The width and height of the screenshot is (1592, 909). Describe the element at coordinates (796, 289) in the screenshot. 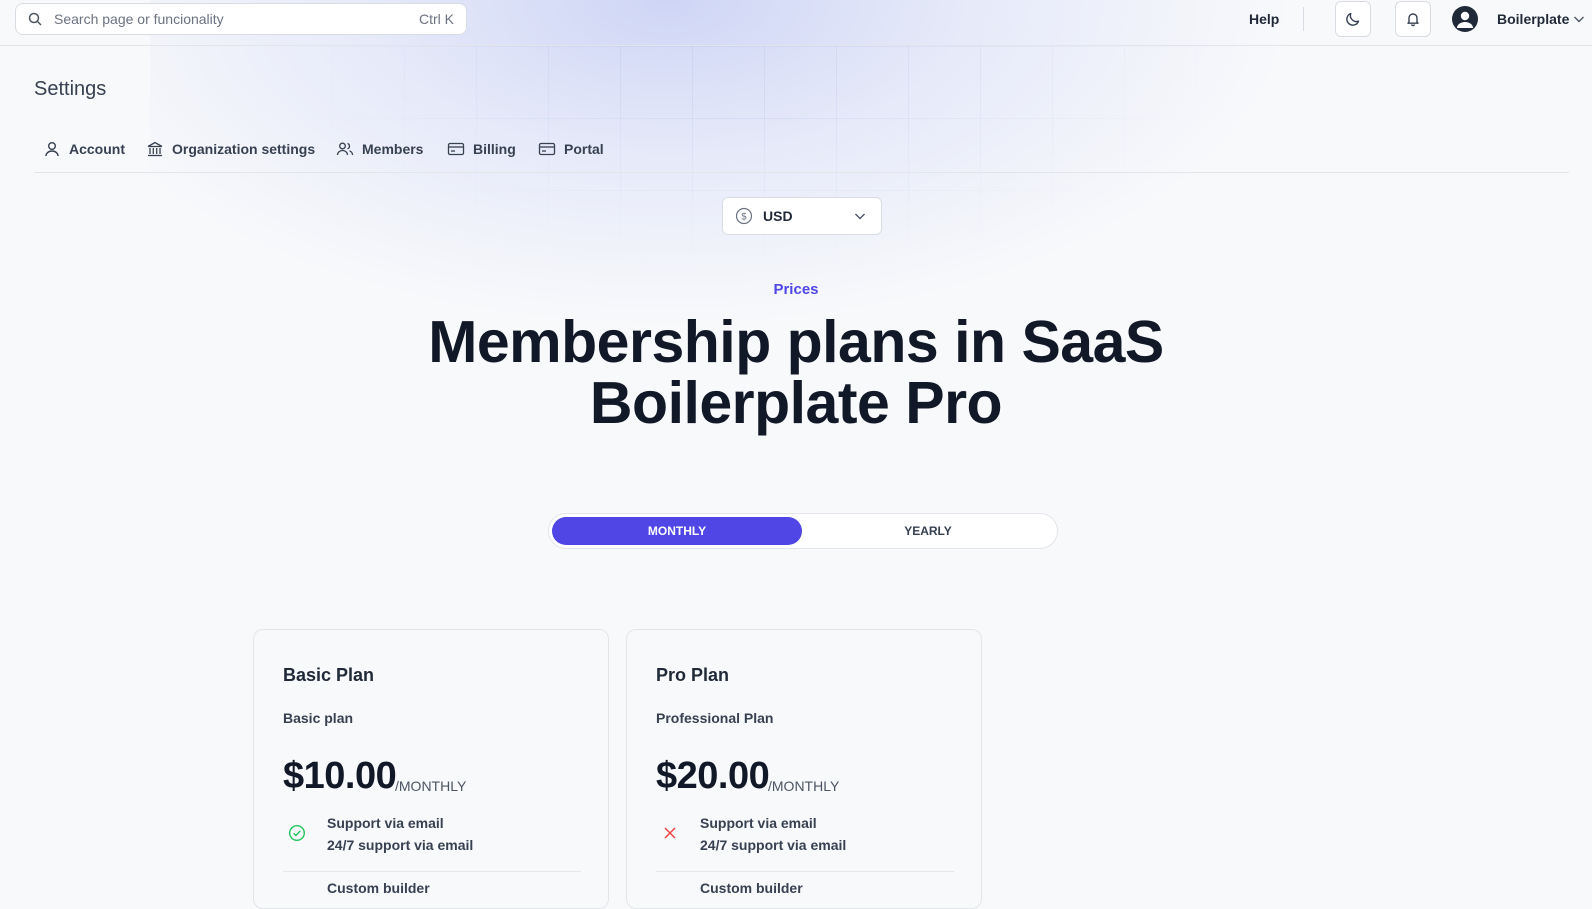

I see `section-eyebrow: Prices` at that location.